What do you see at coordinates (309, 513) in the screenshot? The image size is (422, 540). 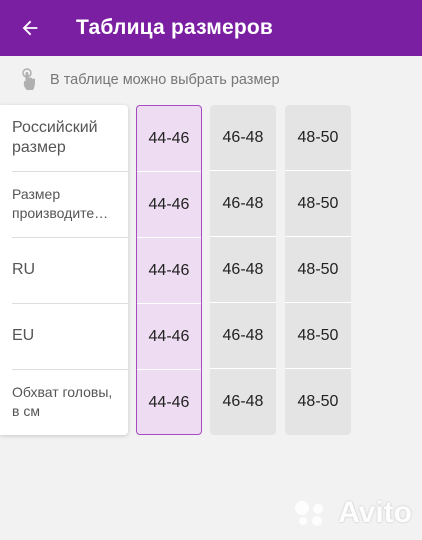 I see `avito-logo-icon` at bounding box center [309, 513].